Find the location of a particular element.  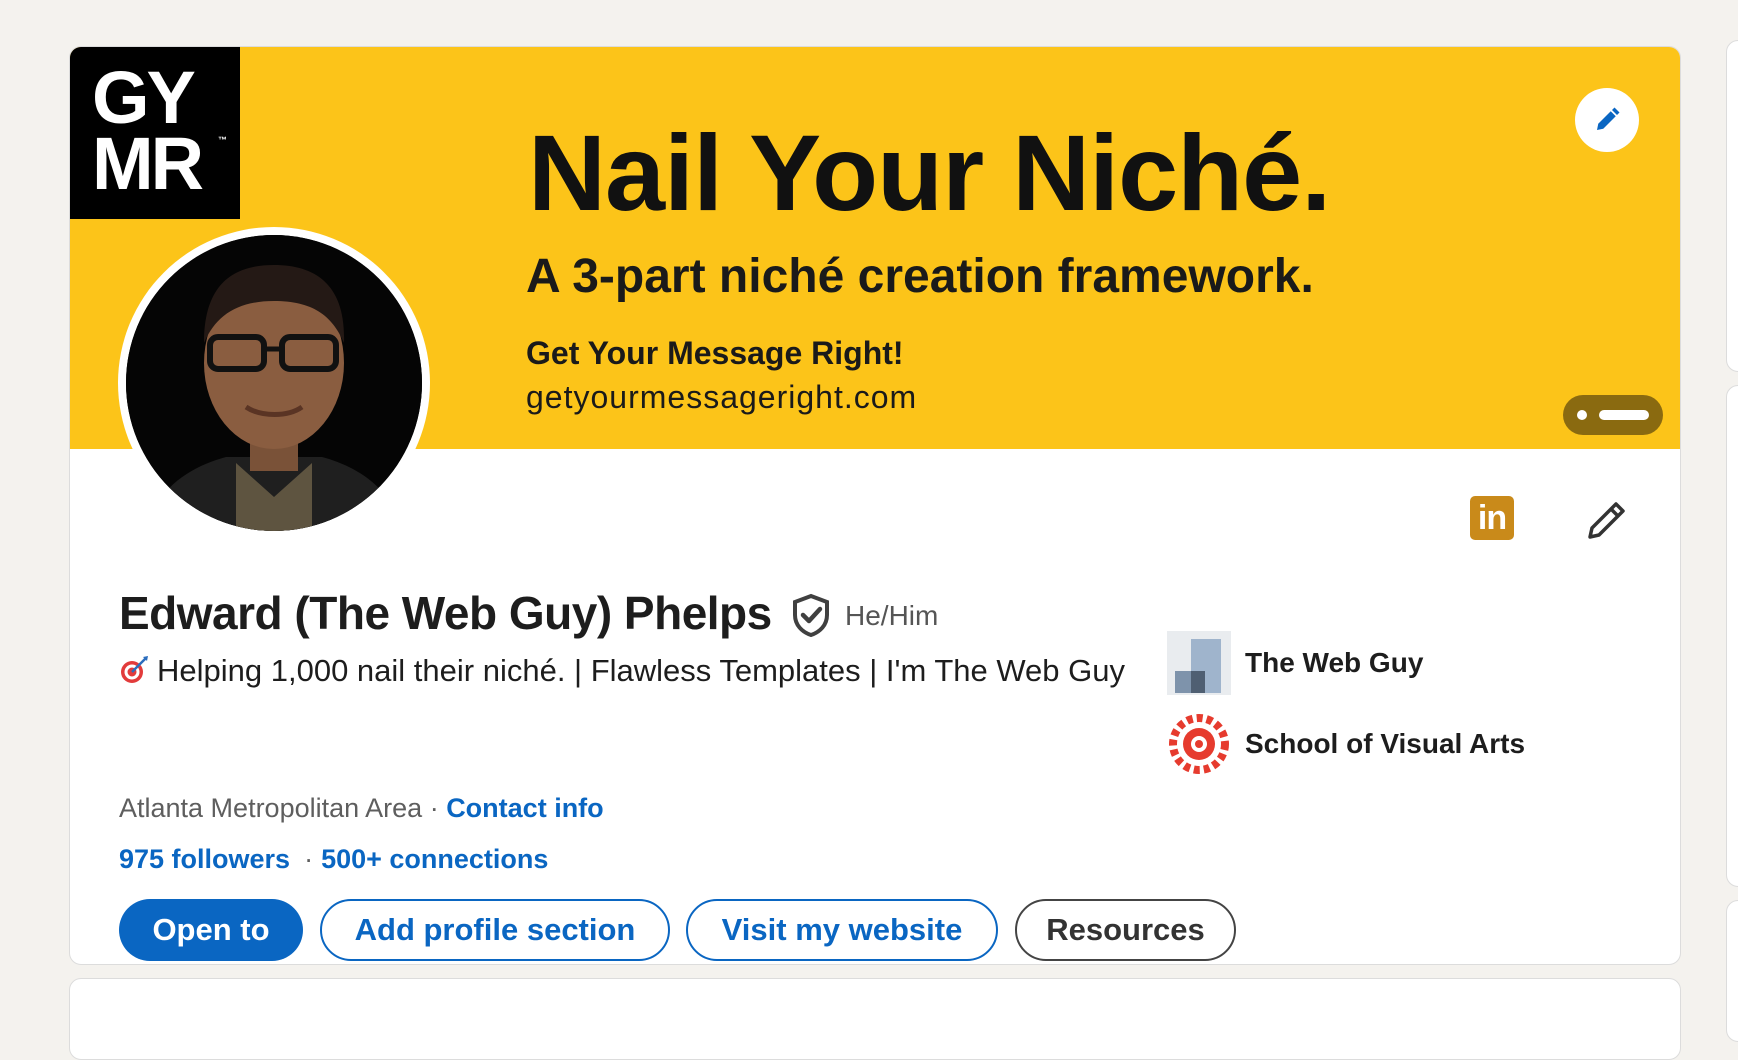

contact-info-link: Contact info is located at coordinates (524, 808).